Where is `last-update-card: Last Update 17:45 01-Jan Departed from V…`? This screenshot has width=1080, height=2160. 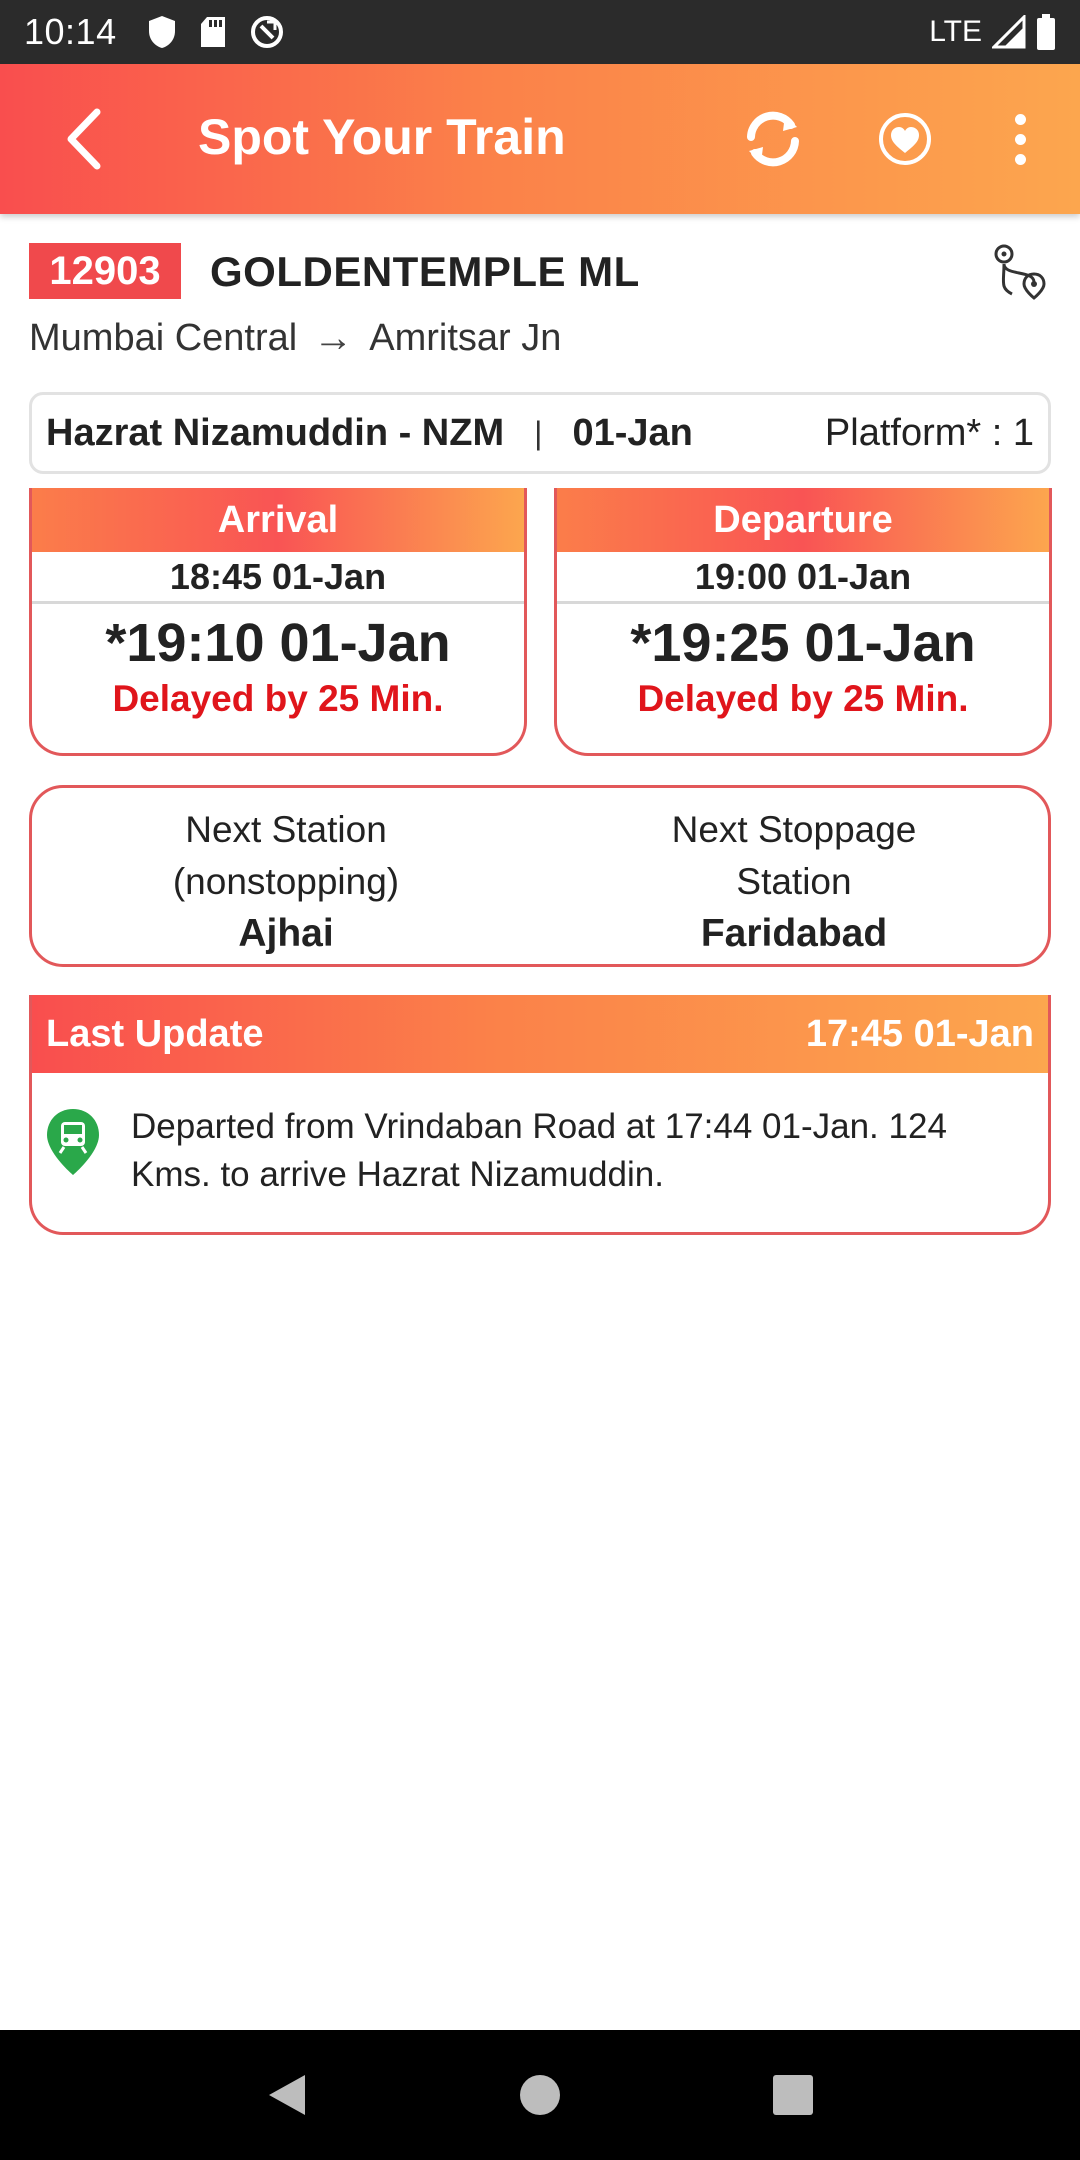 last-update-card: Last Update 17:45 01-Jan Departed from V… is located at coordinates (540, 1115).